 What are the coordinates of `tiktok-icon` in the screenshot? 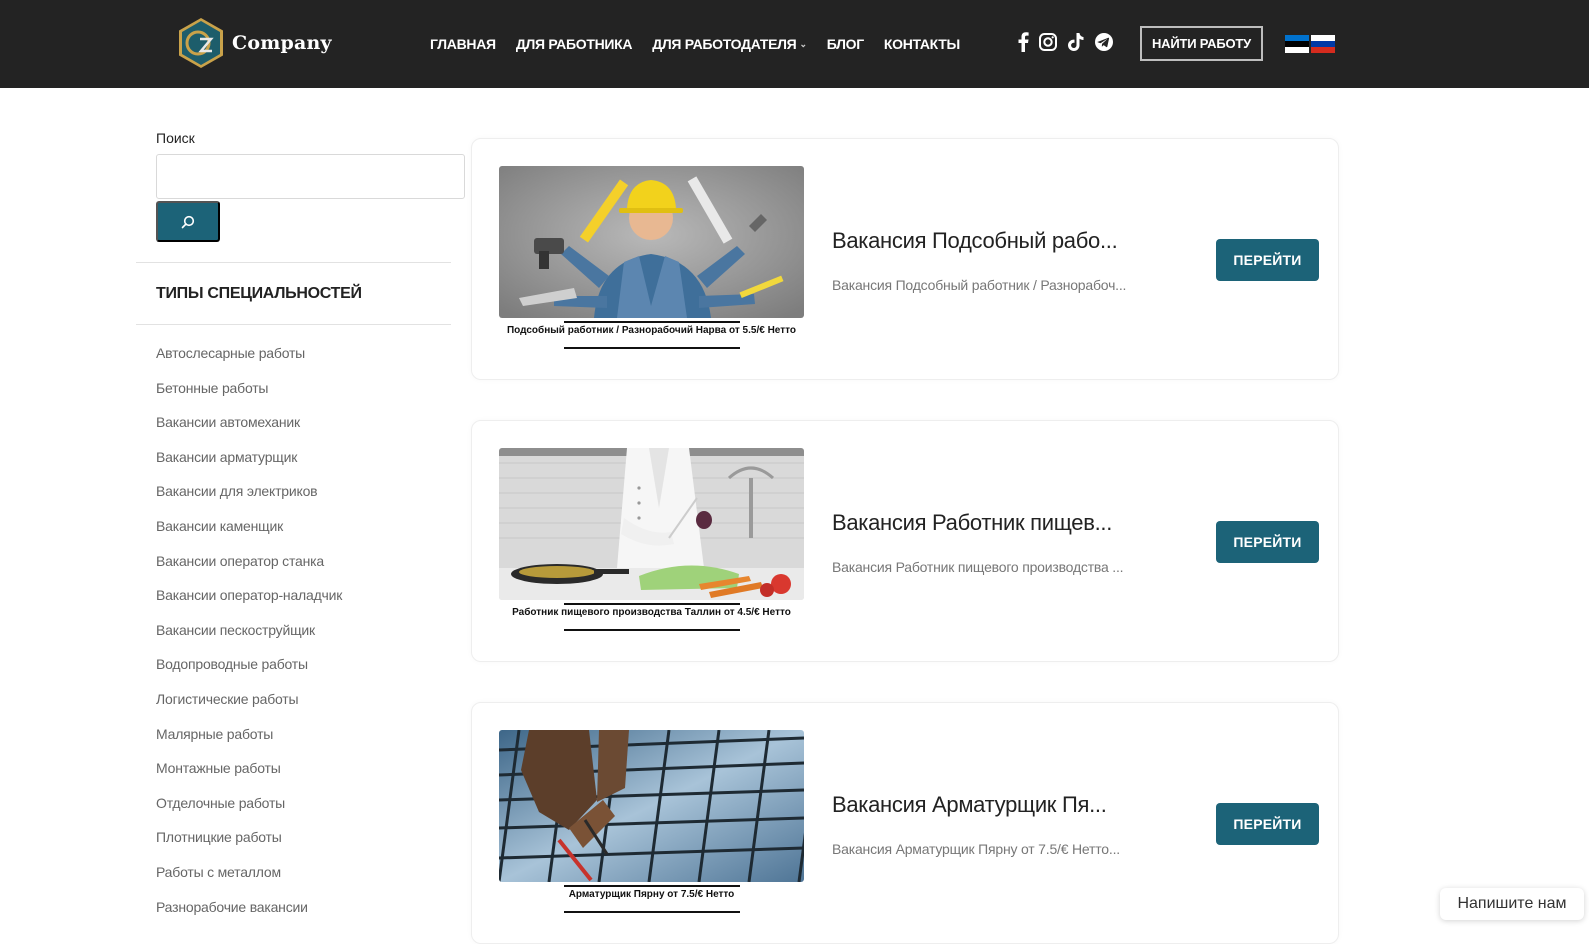 It's located at (1076, 42).